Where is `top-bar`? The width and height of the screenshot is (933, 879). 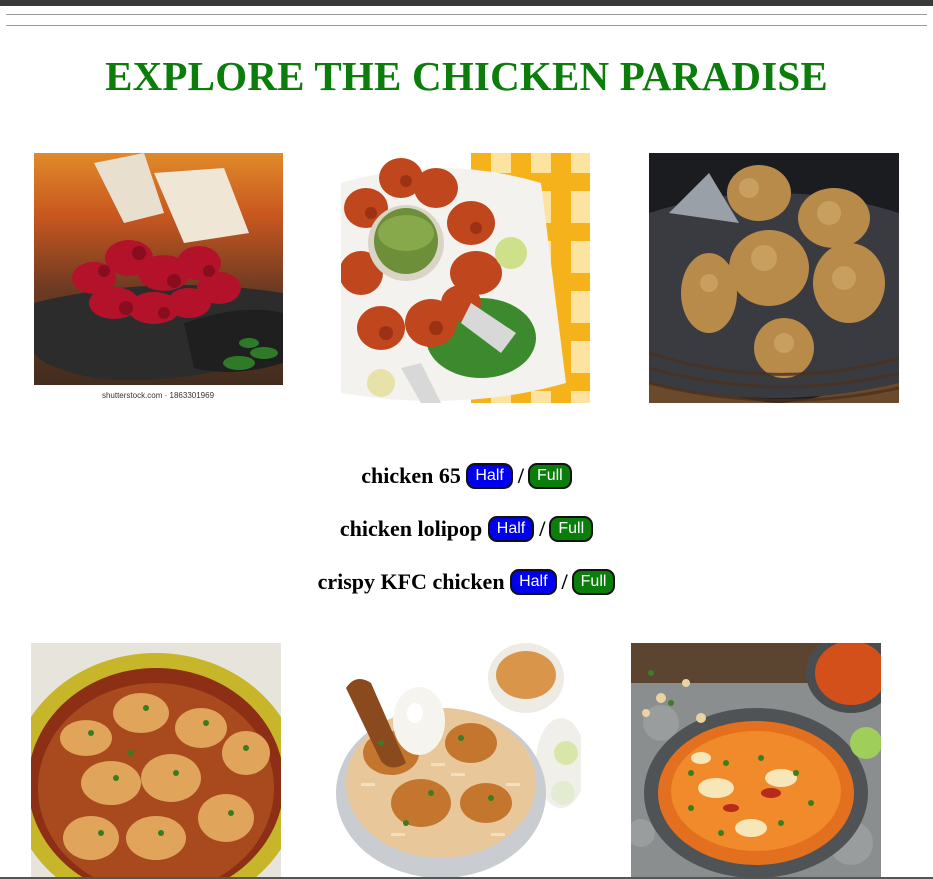 top-bar is located at coordinates (466, 3).